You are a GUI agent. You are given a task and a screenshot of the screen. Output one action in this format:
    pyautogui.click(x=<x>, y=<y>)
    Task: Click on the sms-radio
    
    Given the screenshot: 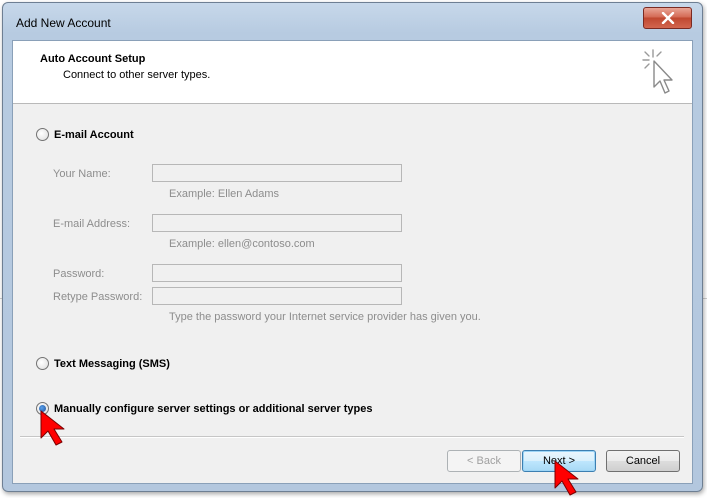 What is the action you would take?
    pyautogui.click(x=42, y=363)
    